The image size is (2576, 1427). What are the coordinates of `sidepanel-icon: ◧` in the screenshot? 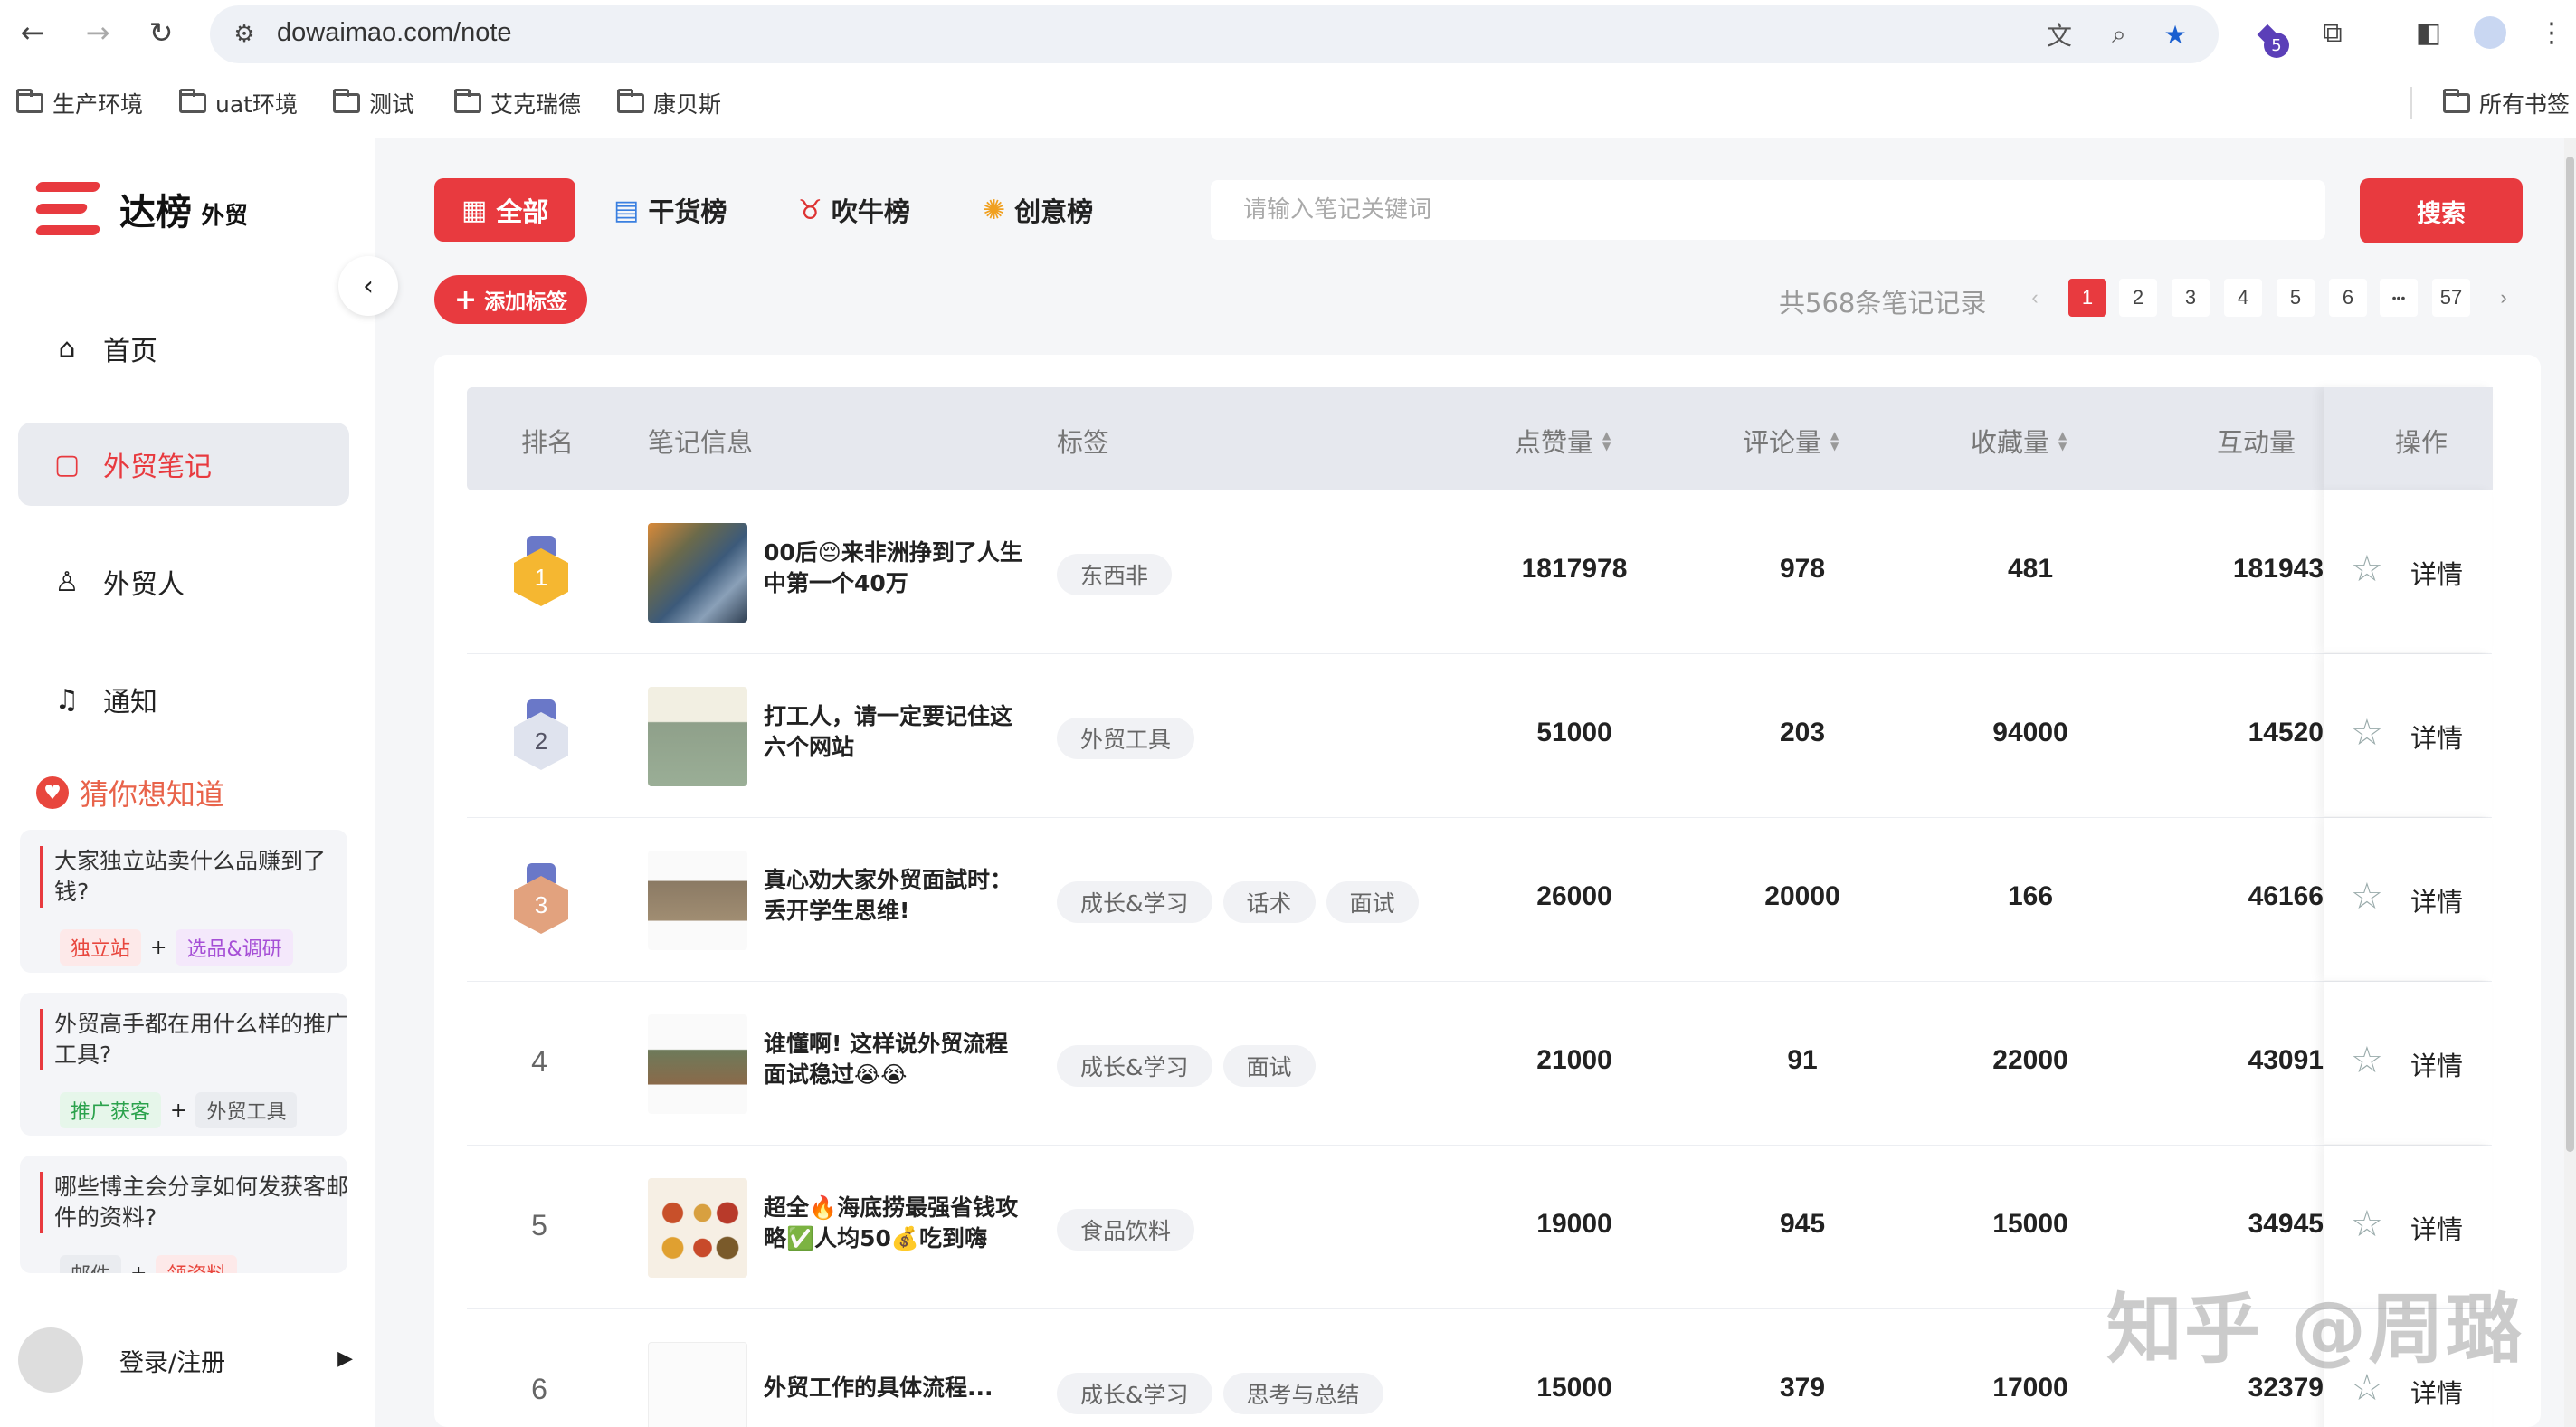 It's located at (2428, 32).